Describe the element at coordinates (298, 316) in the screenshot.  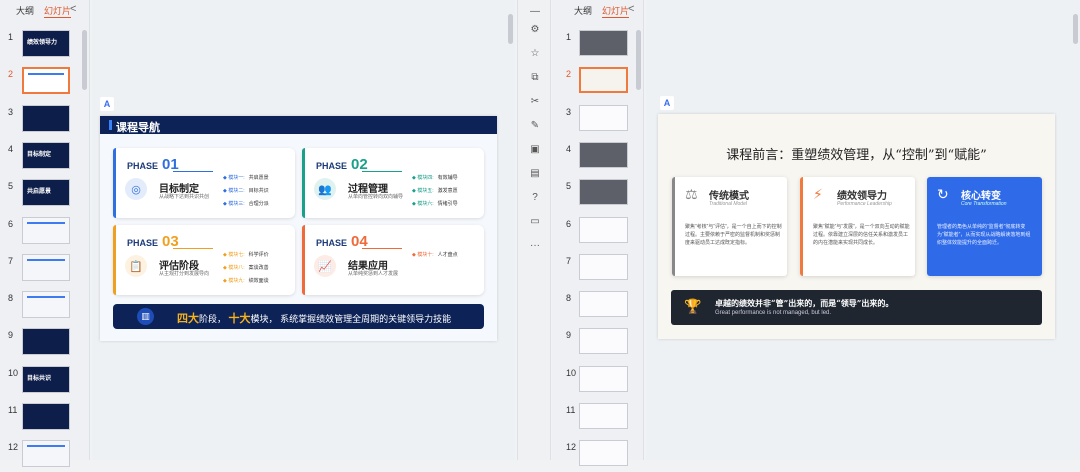
I see `summary-banner: ▥ 四大阶段， 十大模块， 系统掌握绩效管理全周期的关键领导力技能` at that location.